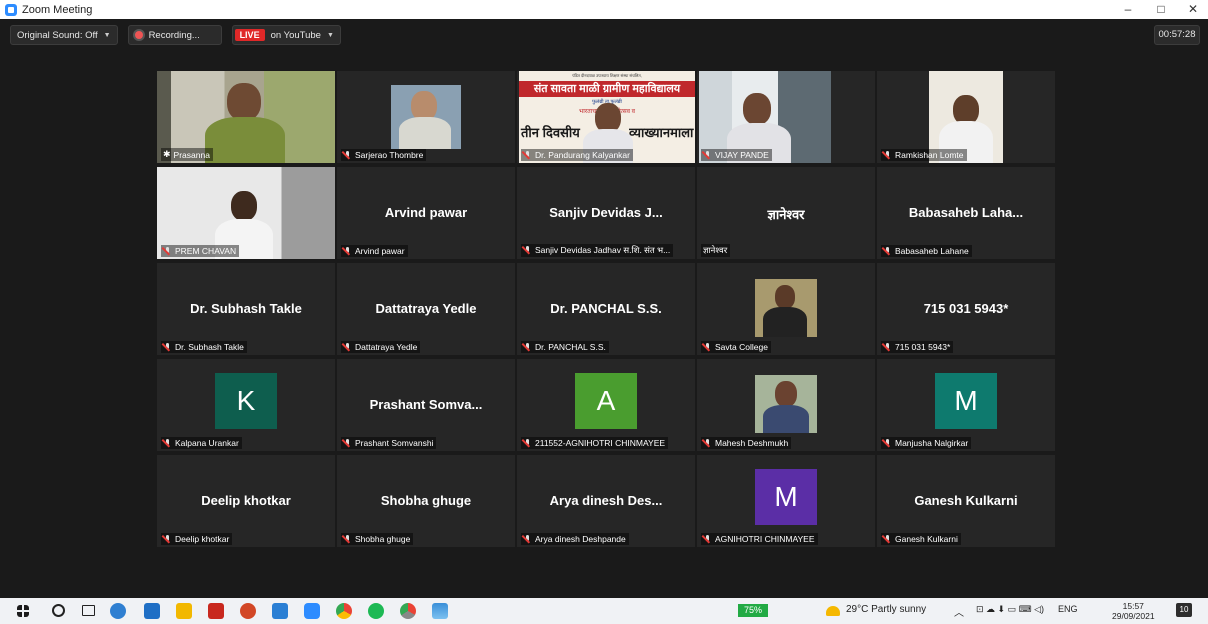 The height and width of the screenshot is (624, 1208). I want to click on avatar-letter: K, so click(246, 400).